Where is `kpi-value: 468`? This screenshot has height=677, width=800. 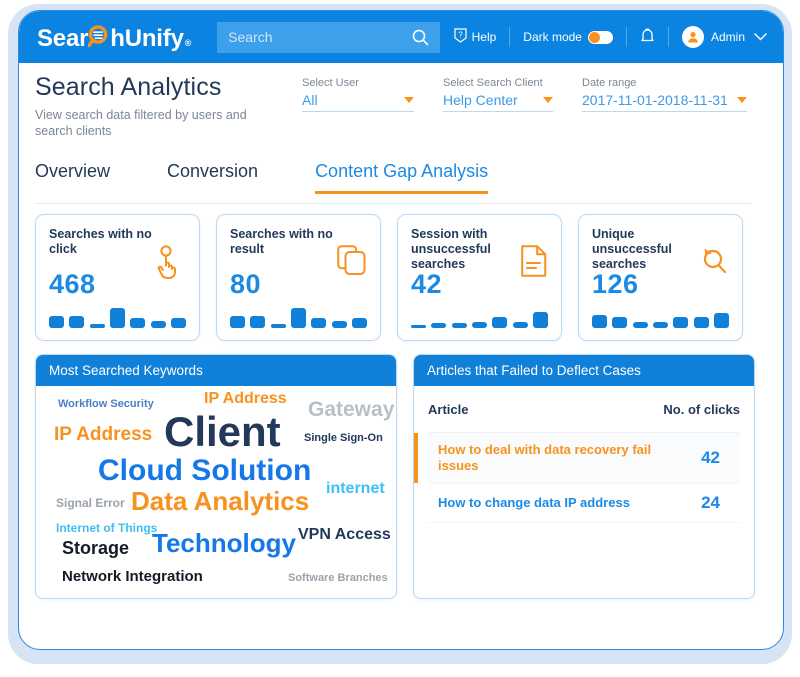
kpi-value: 468 is located at coordinates (72, 284).